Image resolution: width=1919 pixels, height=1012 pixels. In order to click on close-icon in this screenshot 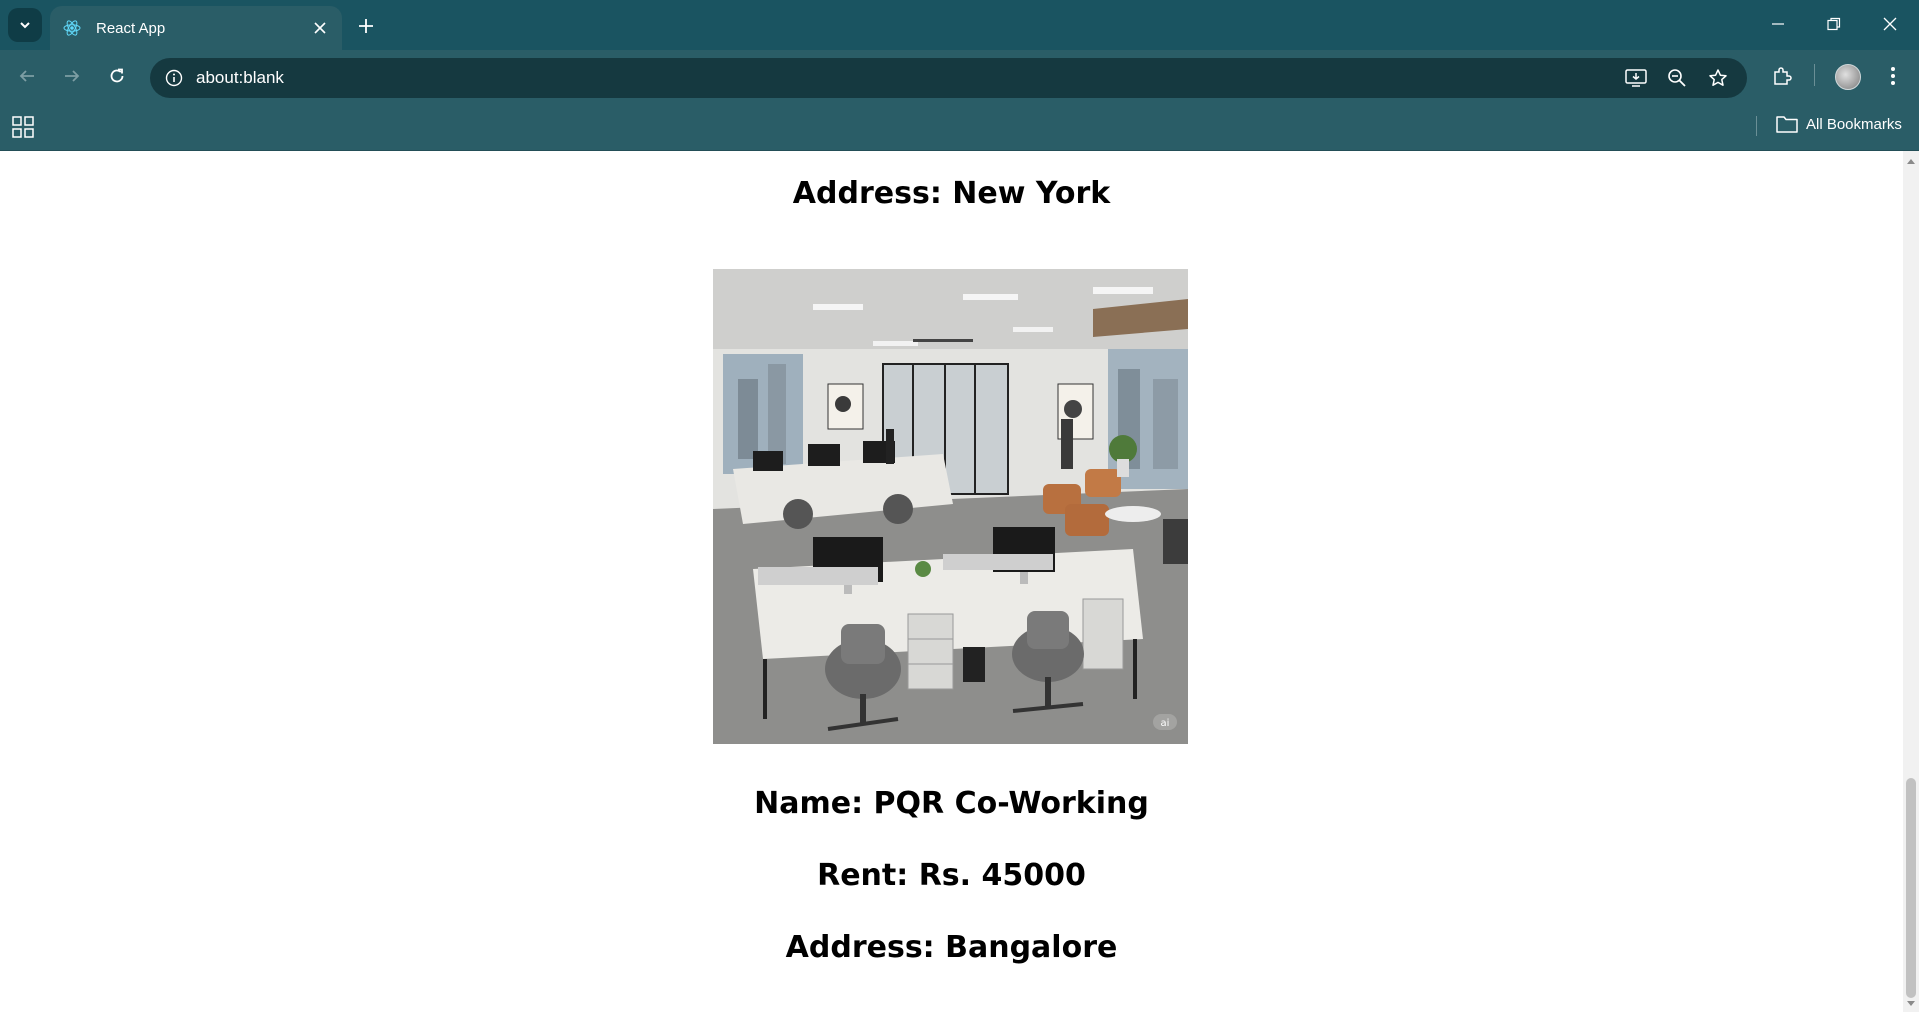, I will do `click(1890, 24)`.